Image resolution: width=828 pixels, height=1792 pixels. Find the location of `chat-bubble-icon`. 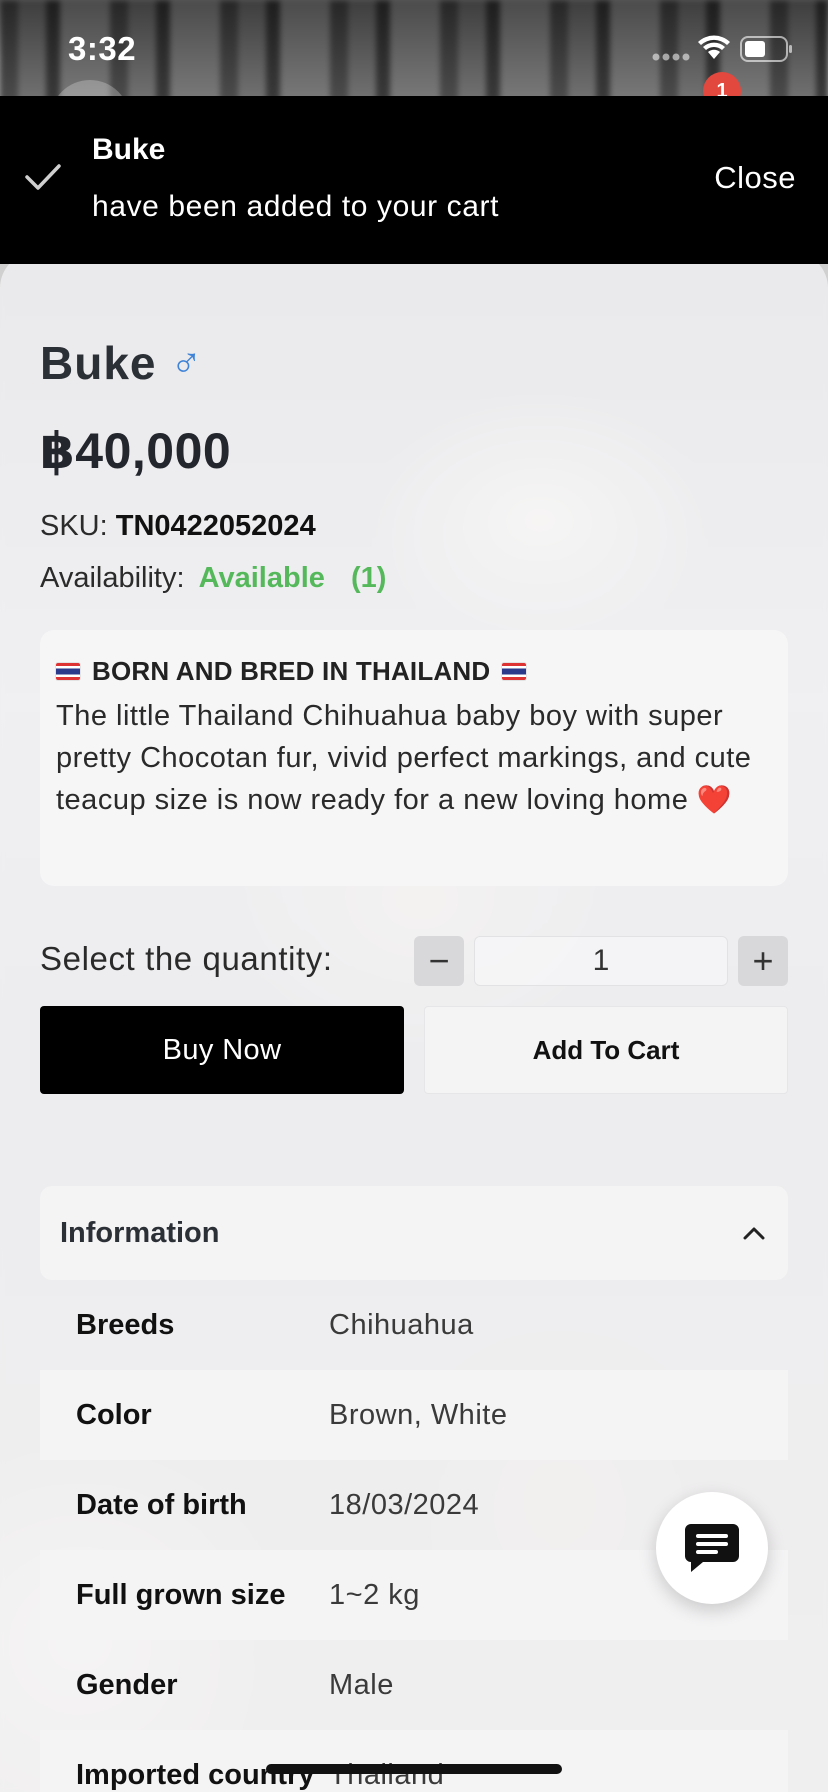

chat-bubble-icon is located at coordinates (712, 1548).